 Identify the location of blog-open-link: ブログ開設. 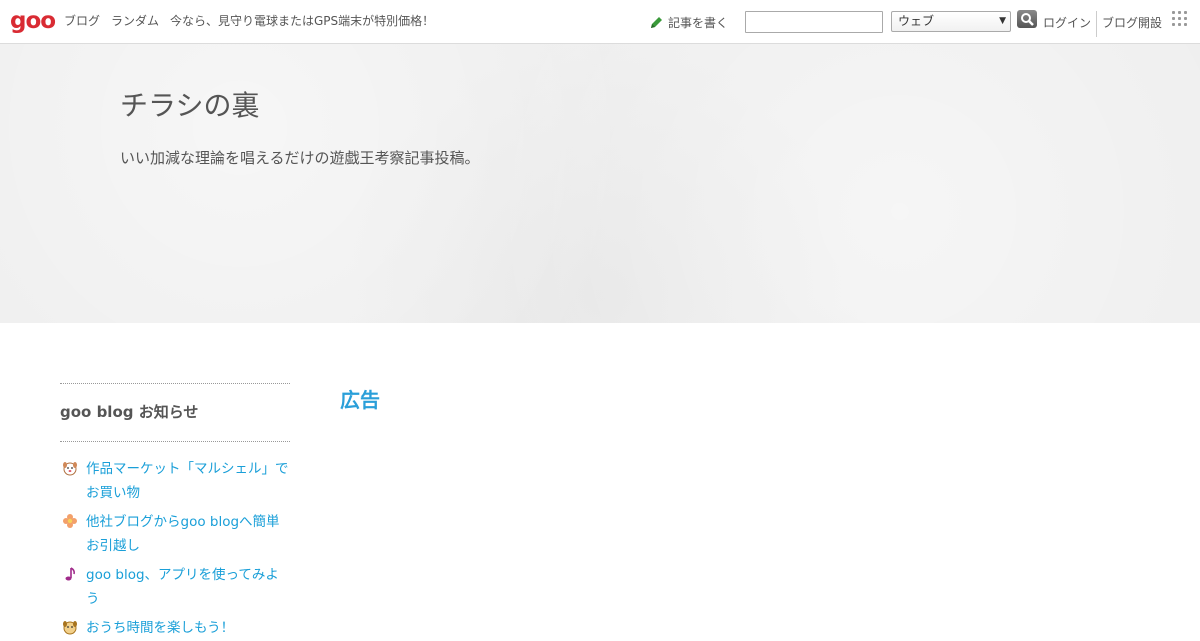
(1132, 23).